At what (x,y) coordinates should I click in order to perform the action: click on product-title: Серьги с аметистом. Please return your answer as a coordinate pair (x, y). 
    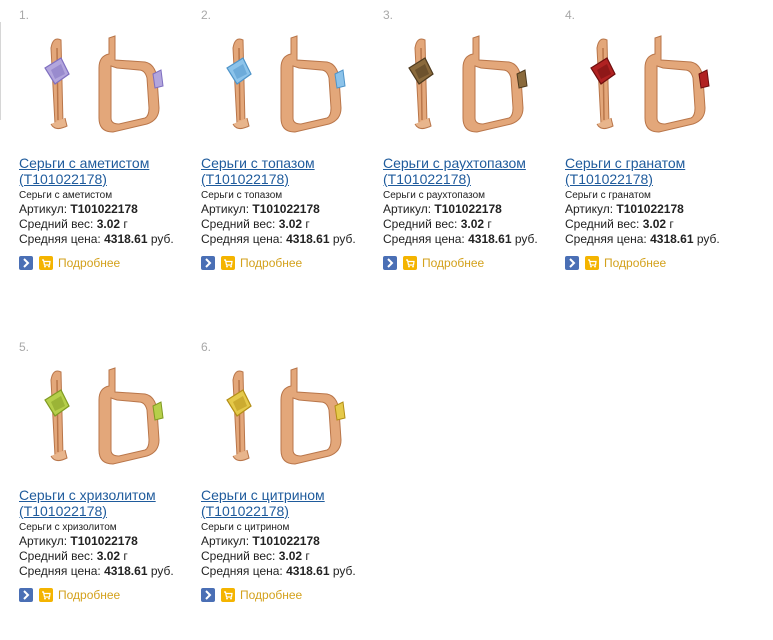
    Looking at the image, I should click on (84, 163).